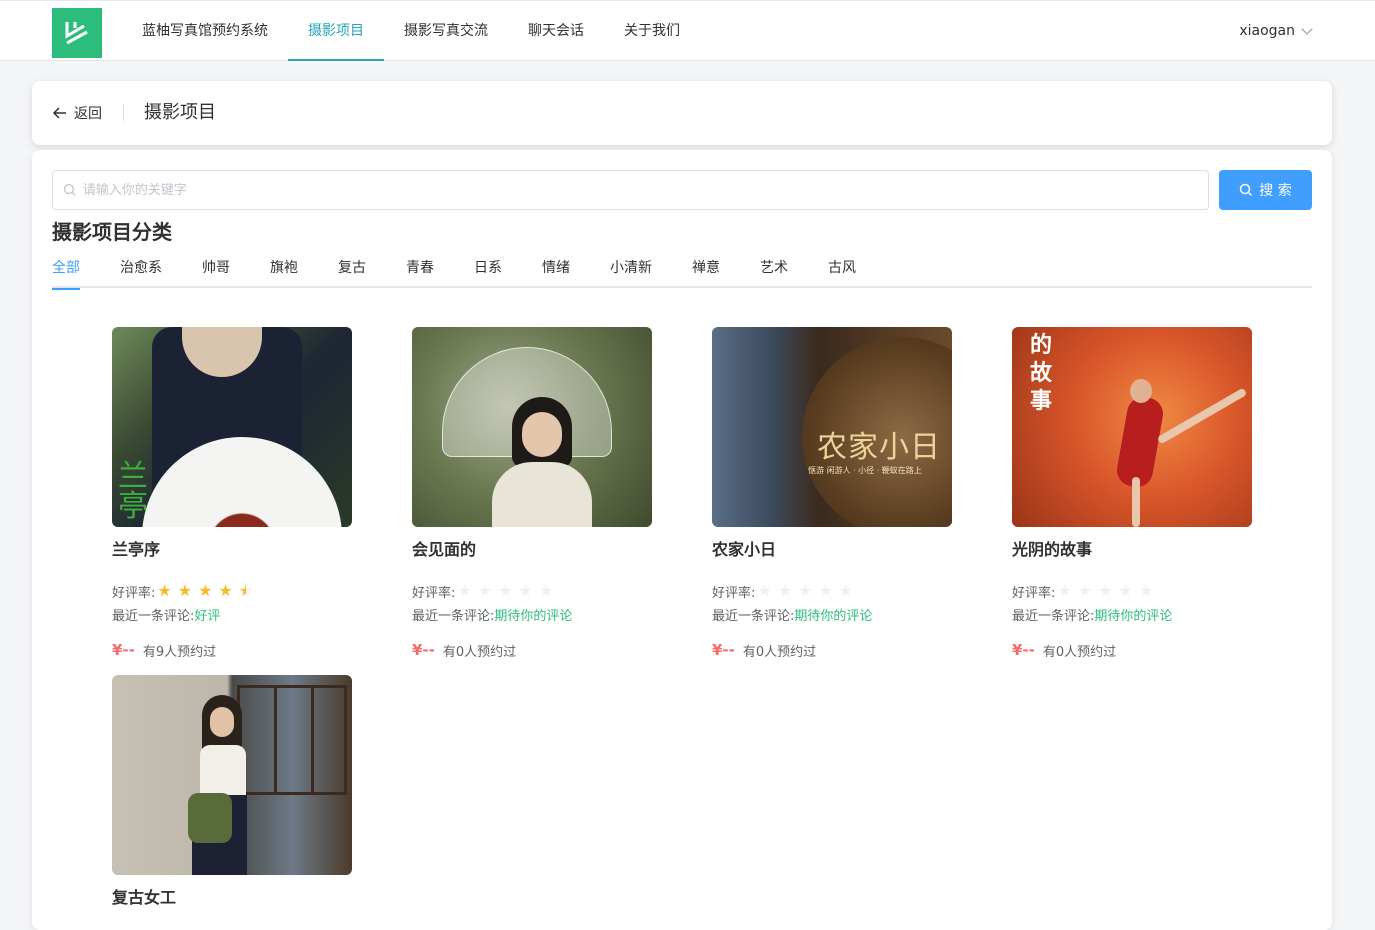  I want to click on back-button: 返回, so click(77, 113).